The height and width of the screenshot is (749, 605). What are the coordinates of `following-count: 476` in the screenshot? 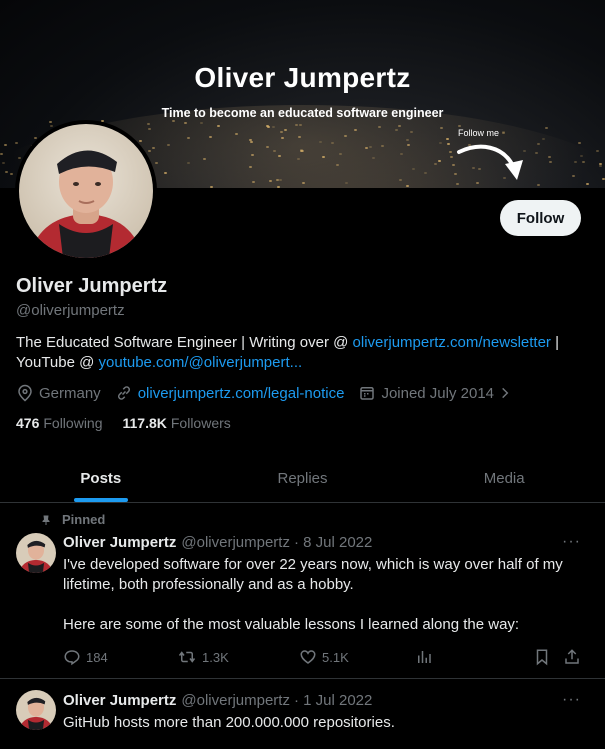 It's located at (28, 423).